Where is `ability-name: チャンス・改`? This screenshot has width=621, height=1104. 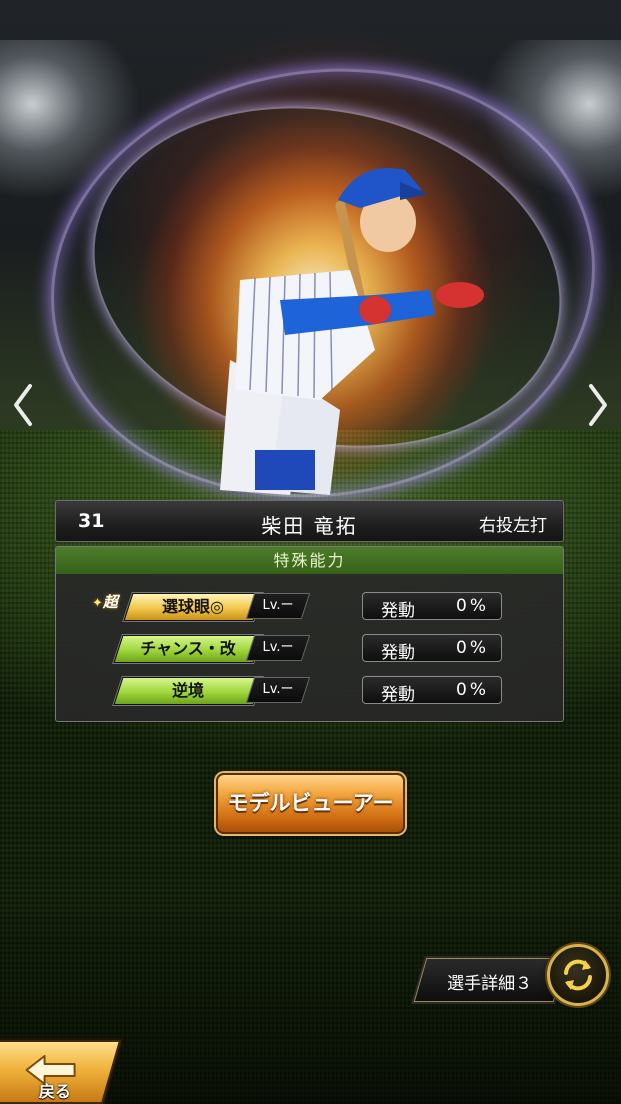 ability-name: チャンス・改 is located at coordinates (188, 648).